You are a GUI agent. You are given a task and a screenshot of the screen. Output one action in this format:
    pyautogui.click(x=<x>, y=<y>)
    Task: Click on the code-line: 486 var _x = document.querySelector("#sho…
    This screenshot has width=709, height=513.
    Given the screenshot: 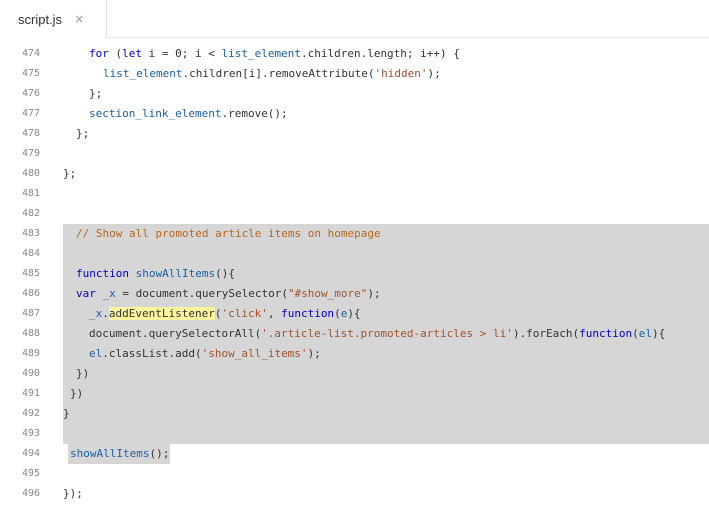 What is the action you would take?
    pyautogui.click(x=354, y=294)
    